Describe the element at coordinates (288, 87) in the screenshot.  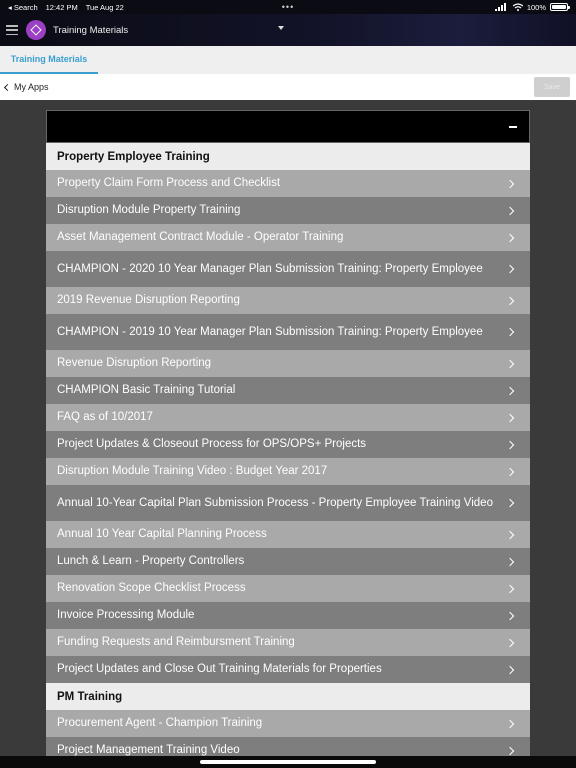
I see `nav-bar: My Apps Save` at that location.